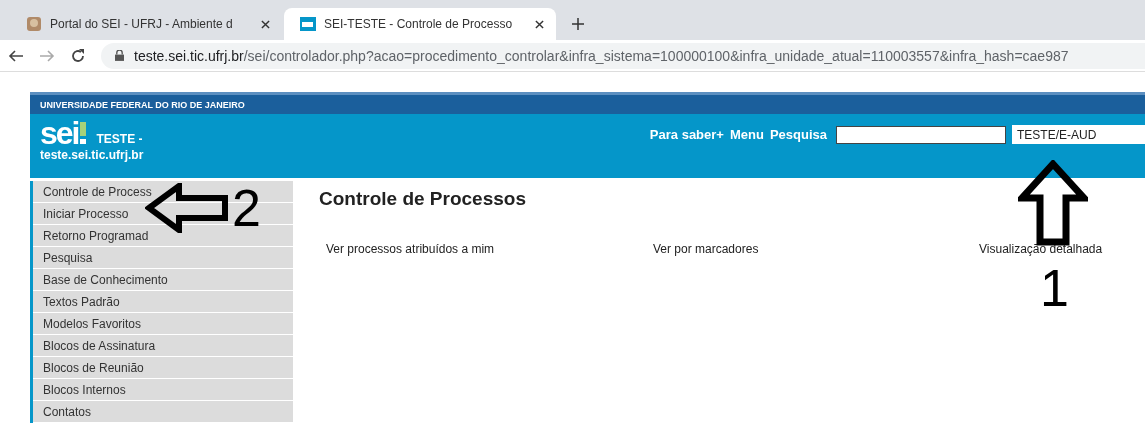 Image resolution: width=1145 pixels, height=425 pixels. I want to click on unit-field: TESTE/E-AUD, so click(1078, 134).